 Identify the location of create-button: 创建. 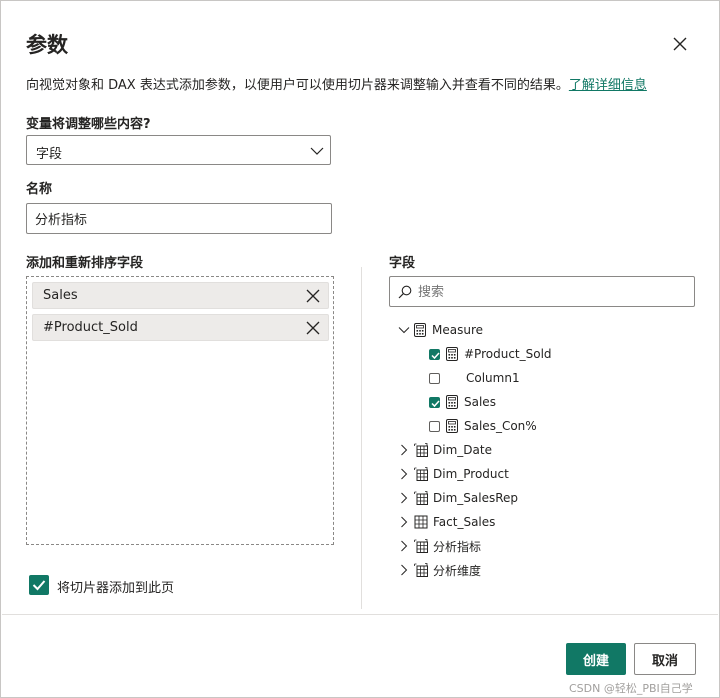
(596, 659).